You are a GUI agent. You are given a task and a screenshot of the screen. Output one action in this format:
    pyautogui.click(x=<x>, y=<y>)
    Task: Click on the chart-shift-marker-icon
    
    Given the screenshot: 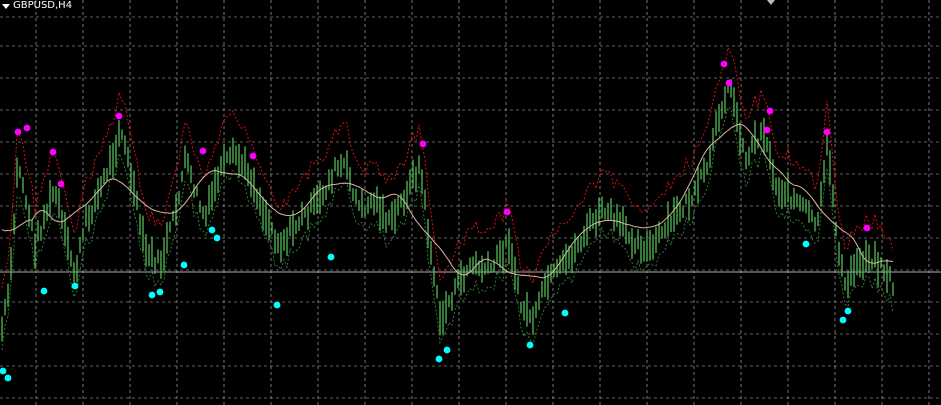 What is the action you would take?
    pyautogui.click(x=771, y=2)
    